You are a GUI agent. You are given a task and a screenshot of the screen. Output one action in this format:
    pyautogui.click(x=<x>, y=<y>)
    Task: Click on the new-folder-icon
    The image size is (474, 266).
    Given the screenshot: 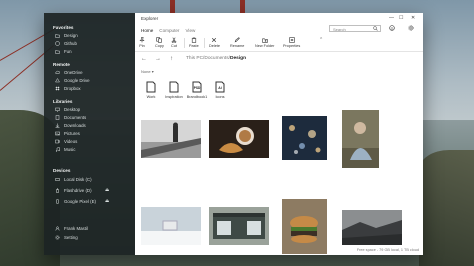 What is the action you would take?
    pyautogui.click(x=265, y=40)
    